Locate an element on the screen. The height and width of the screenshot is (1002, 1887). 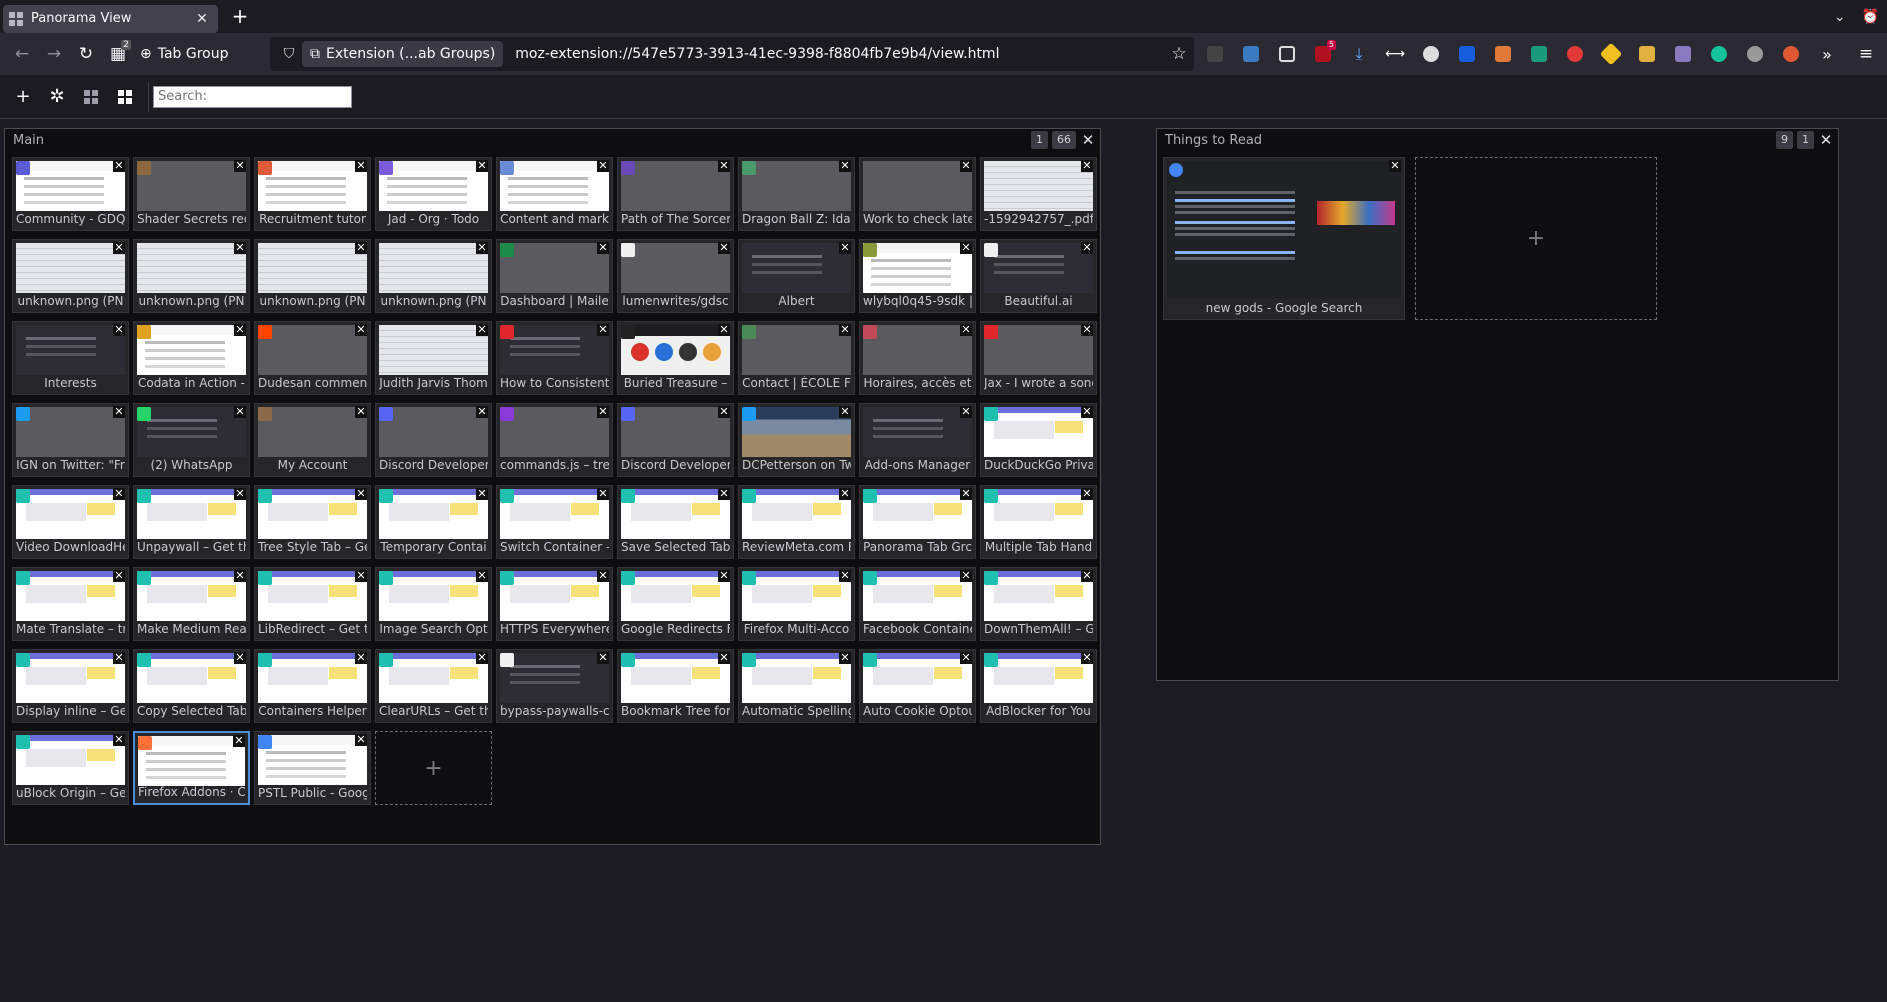
compact-view-button is located at coordinates (125, 97).